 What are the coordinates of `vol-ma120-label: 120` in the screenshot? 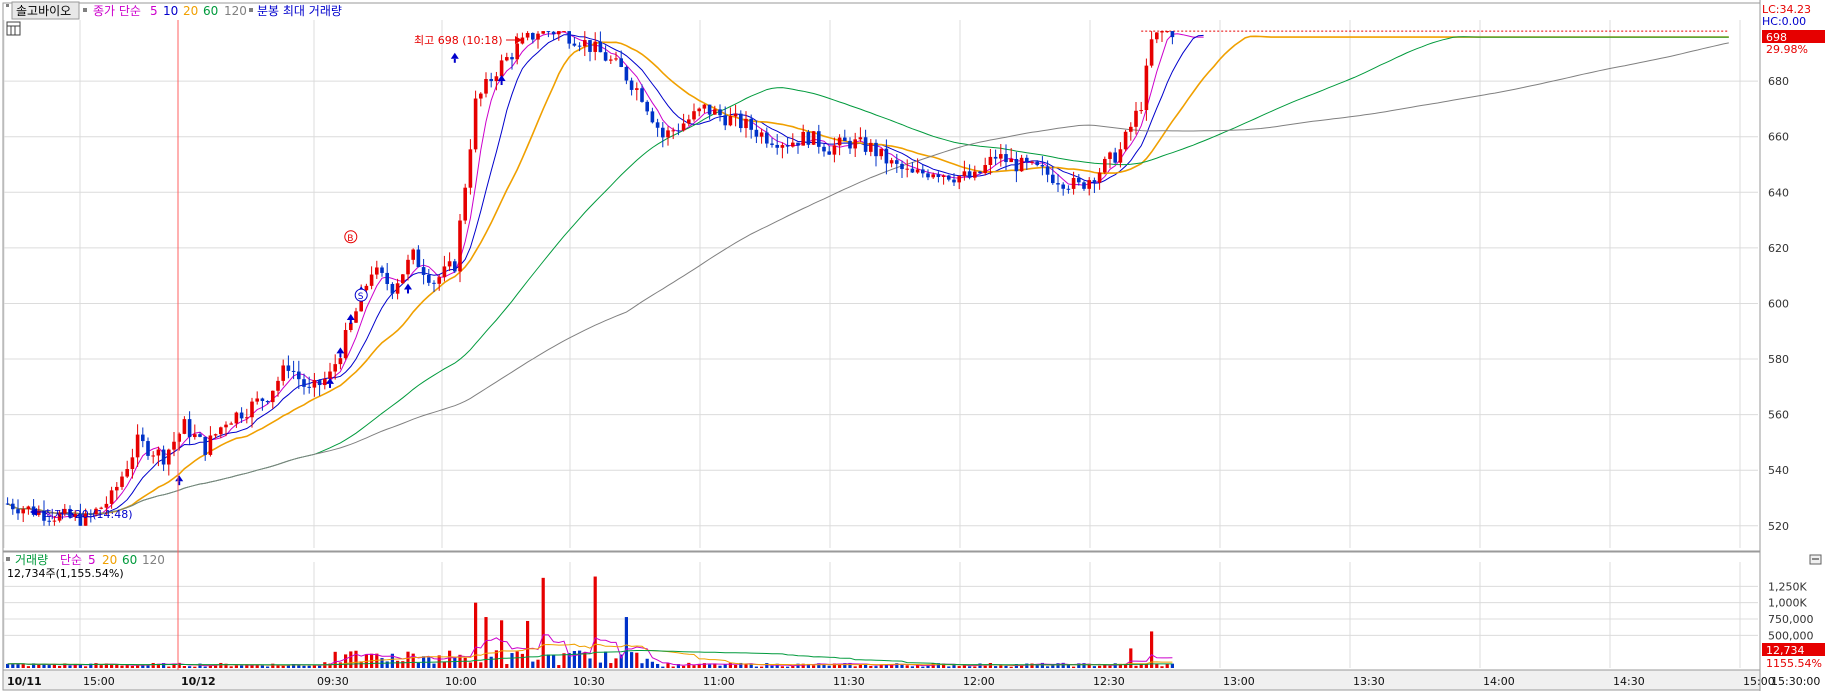 It's located at (153, 560).